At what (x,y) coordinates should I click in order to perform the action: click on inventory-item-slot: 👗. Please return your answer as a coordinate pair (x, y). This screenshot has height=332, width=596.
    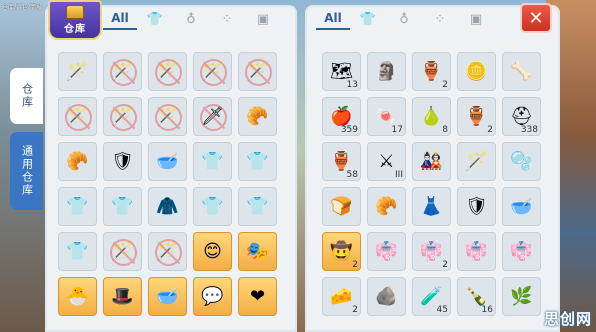
    Looking at the image, I should click on (431, 206).